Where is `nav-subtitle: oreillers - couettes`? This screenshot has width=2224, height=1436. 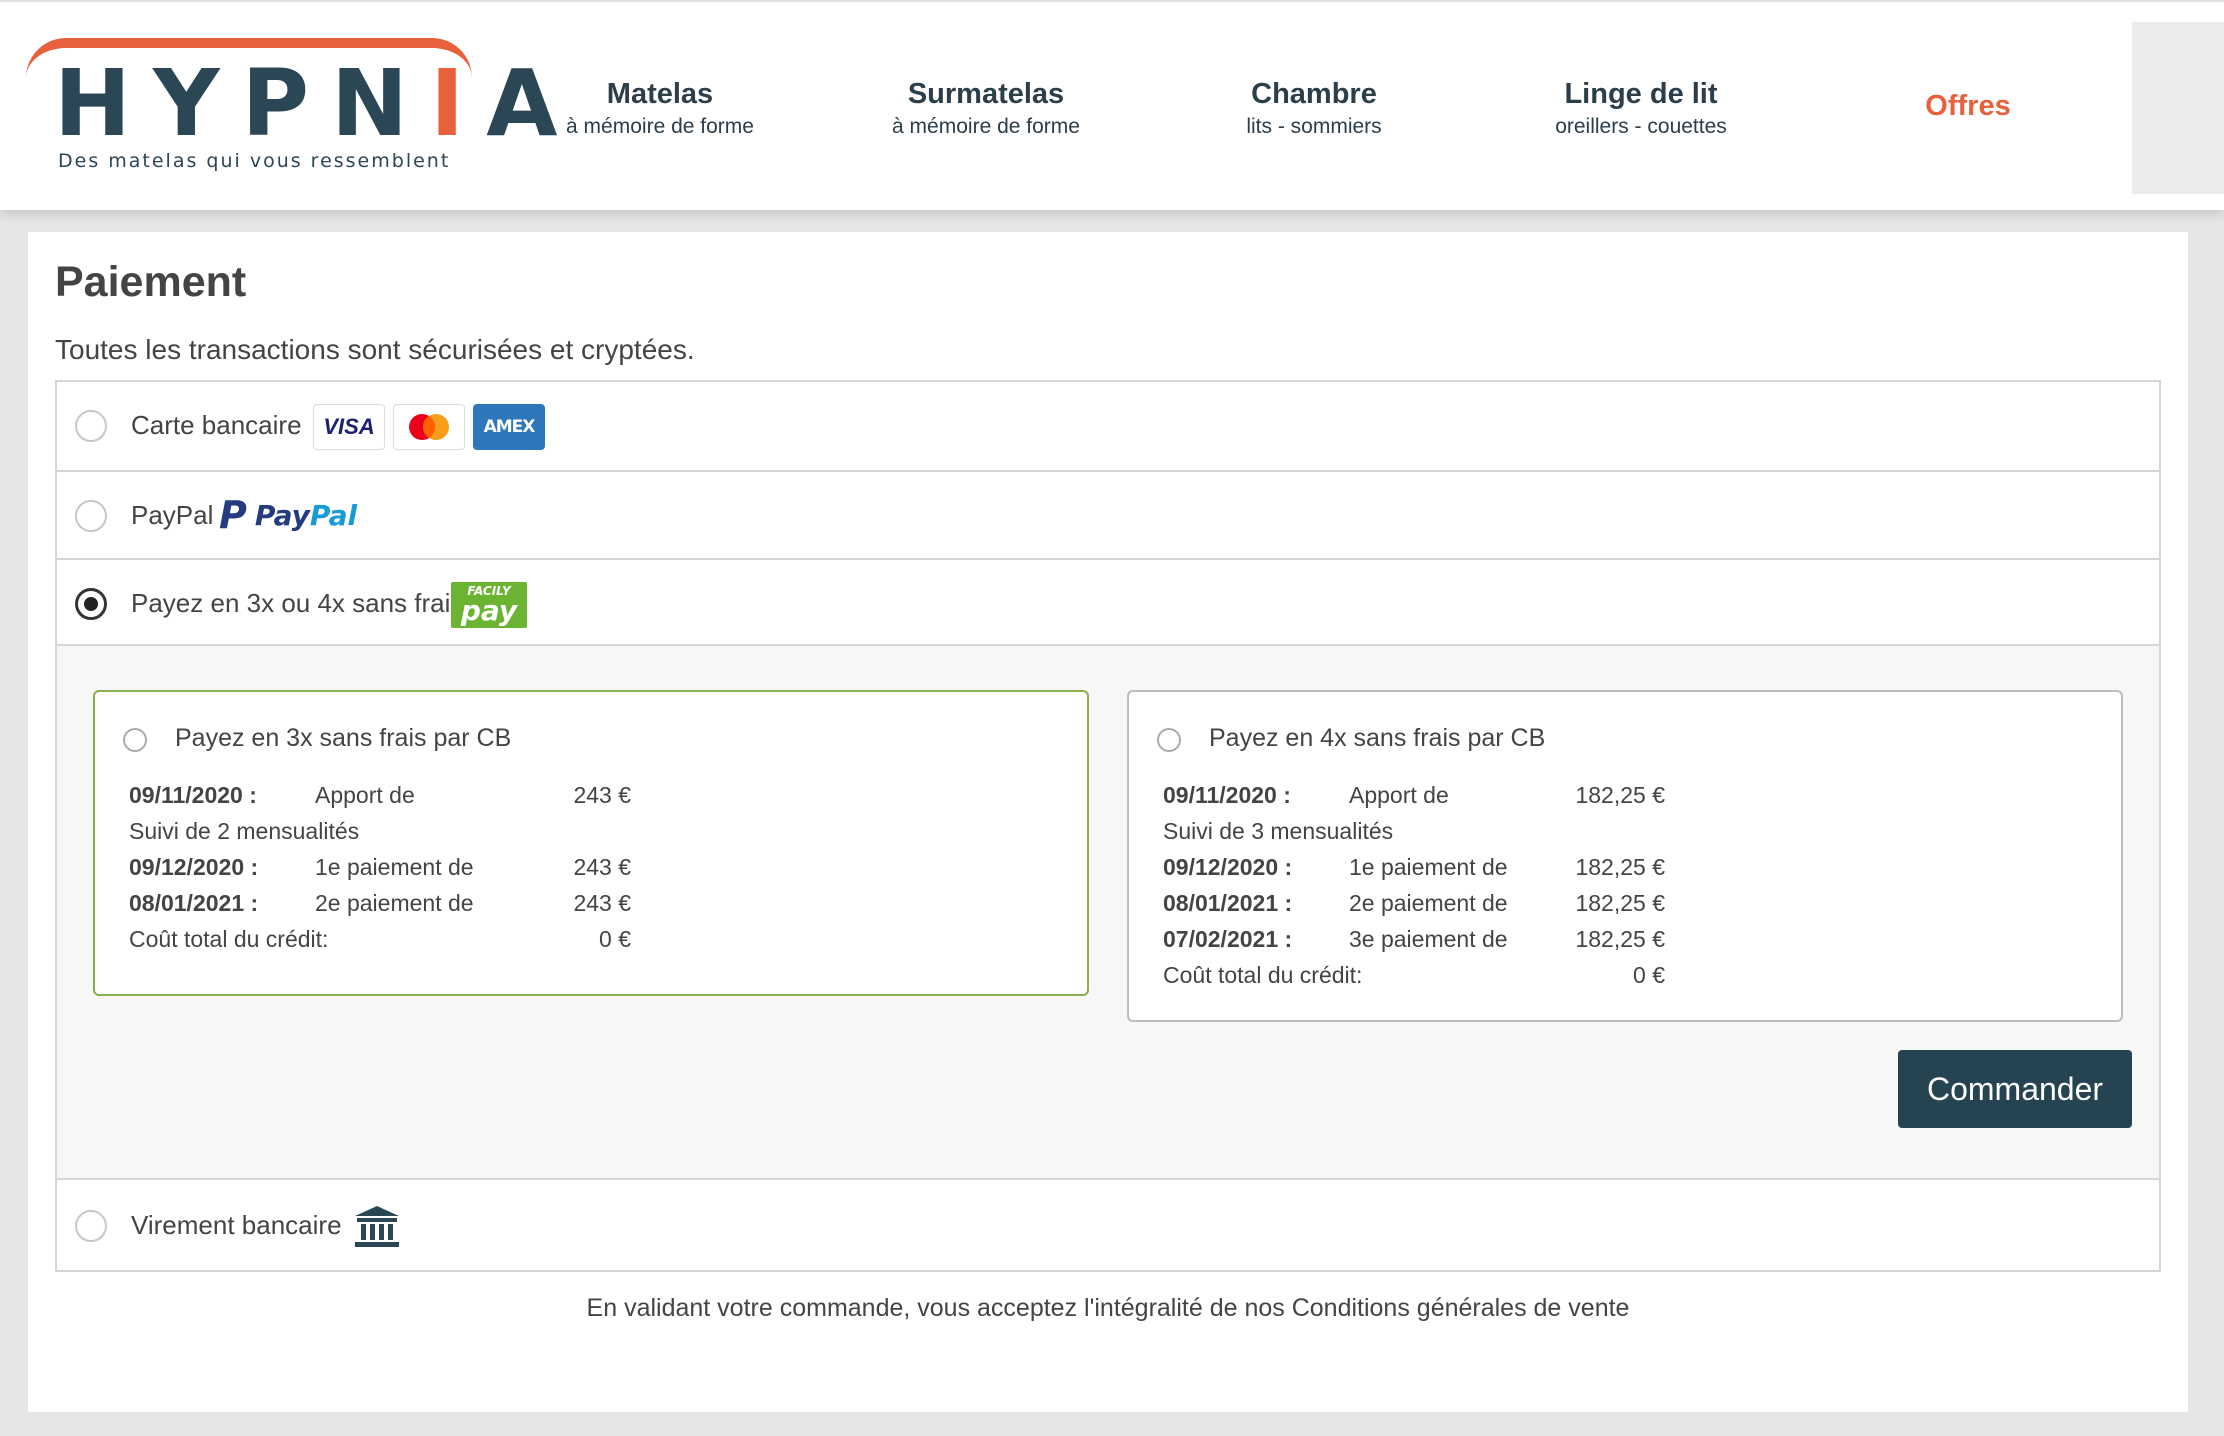
nav-subtitle: oreillers - couettes is located at coordinates (1641, 126).